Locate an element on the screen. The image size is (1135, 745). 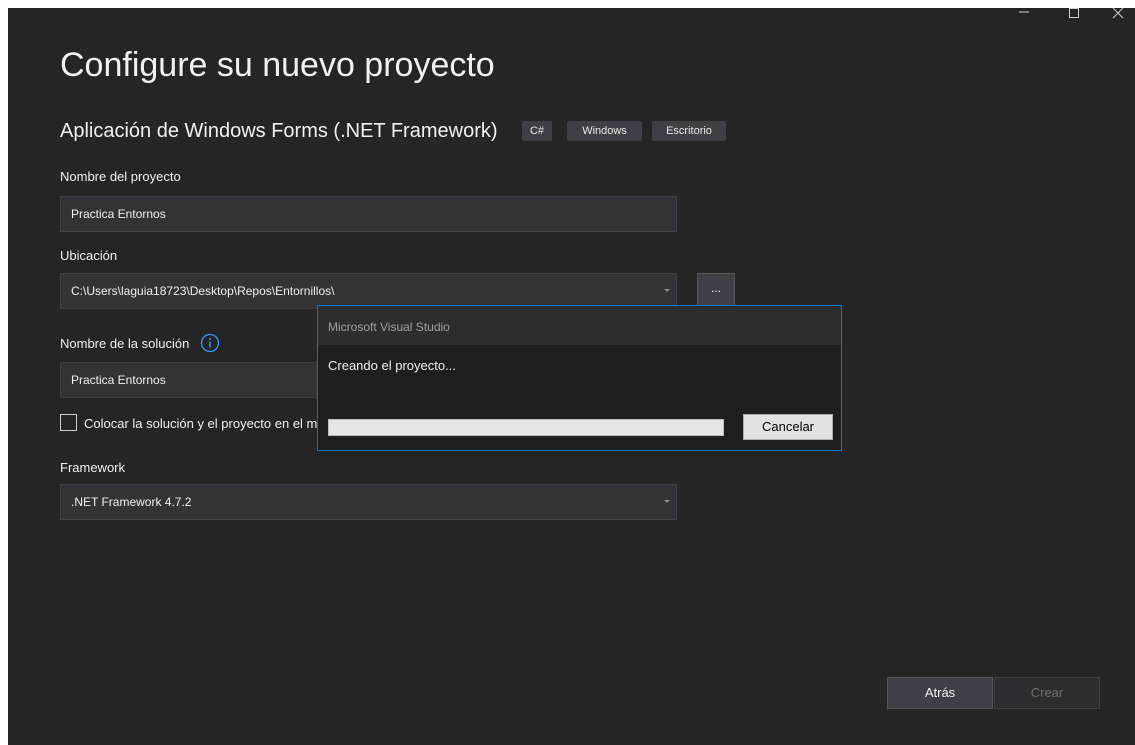
tag-platform: Windows is located at coordinates (604, 131).